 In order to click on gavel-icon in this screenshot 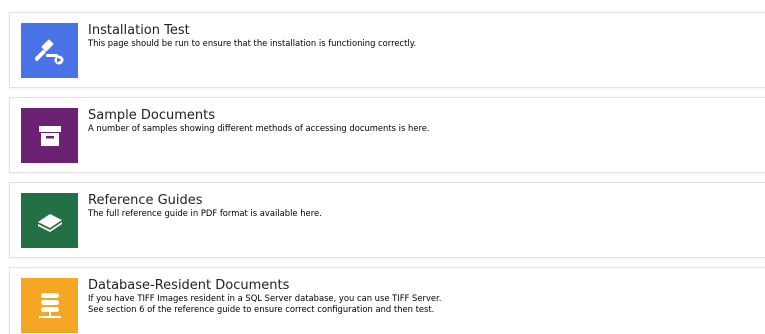, I will do `click(48, 51)`.